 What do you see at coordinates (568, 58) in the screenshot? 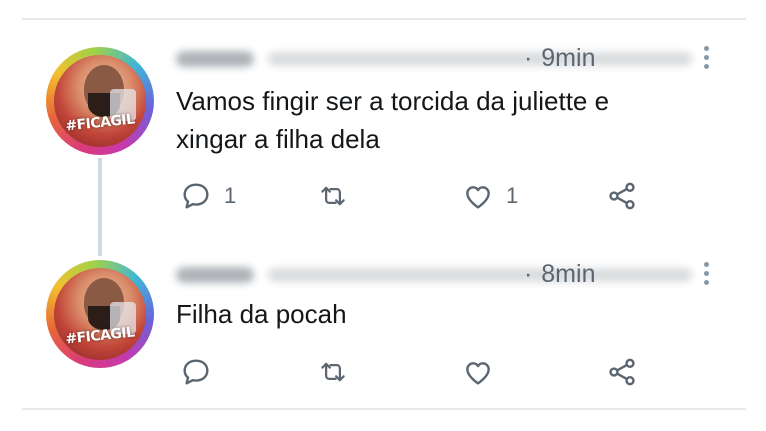
I see `timestamp-text: 9min` at bounding box center [568, 58].